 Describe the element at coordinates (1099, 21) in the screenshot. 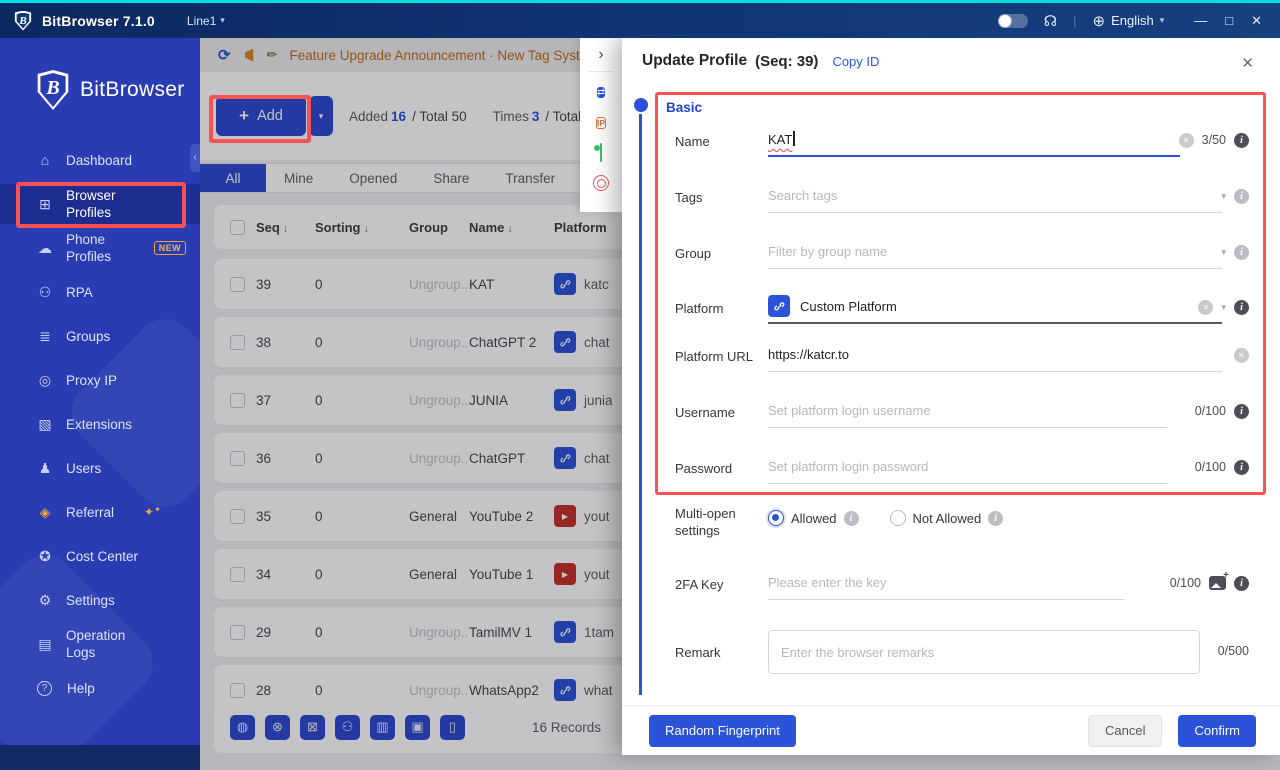

I see `globe-icon: ⊕` at that location.